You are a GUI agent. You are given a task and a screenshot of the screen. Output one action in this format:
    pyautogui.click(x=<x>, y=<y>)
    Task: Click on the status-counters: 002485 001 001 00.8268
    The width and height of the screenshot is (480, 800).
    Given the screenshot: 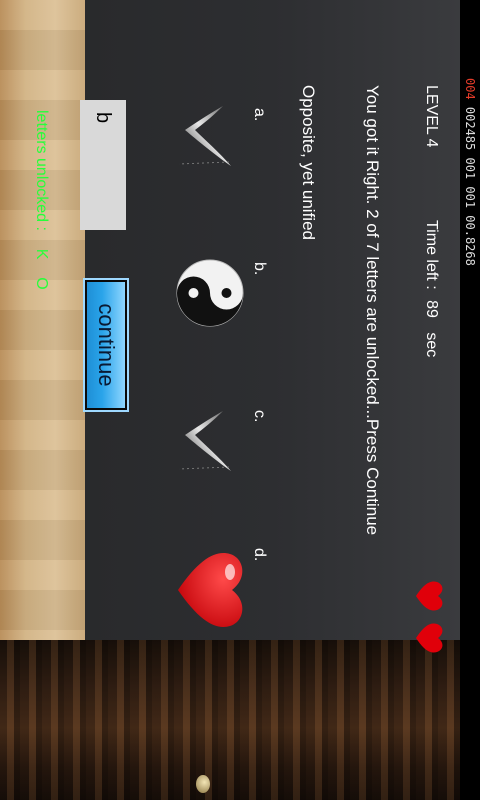 What is the action you would take?
    pyautogui.click(x=470, y=182)
    